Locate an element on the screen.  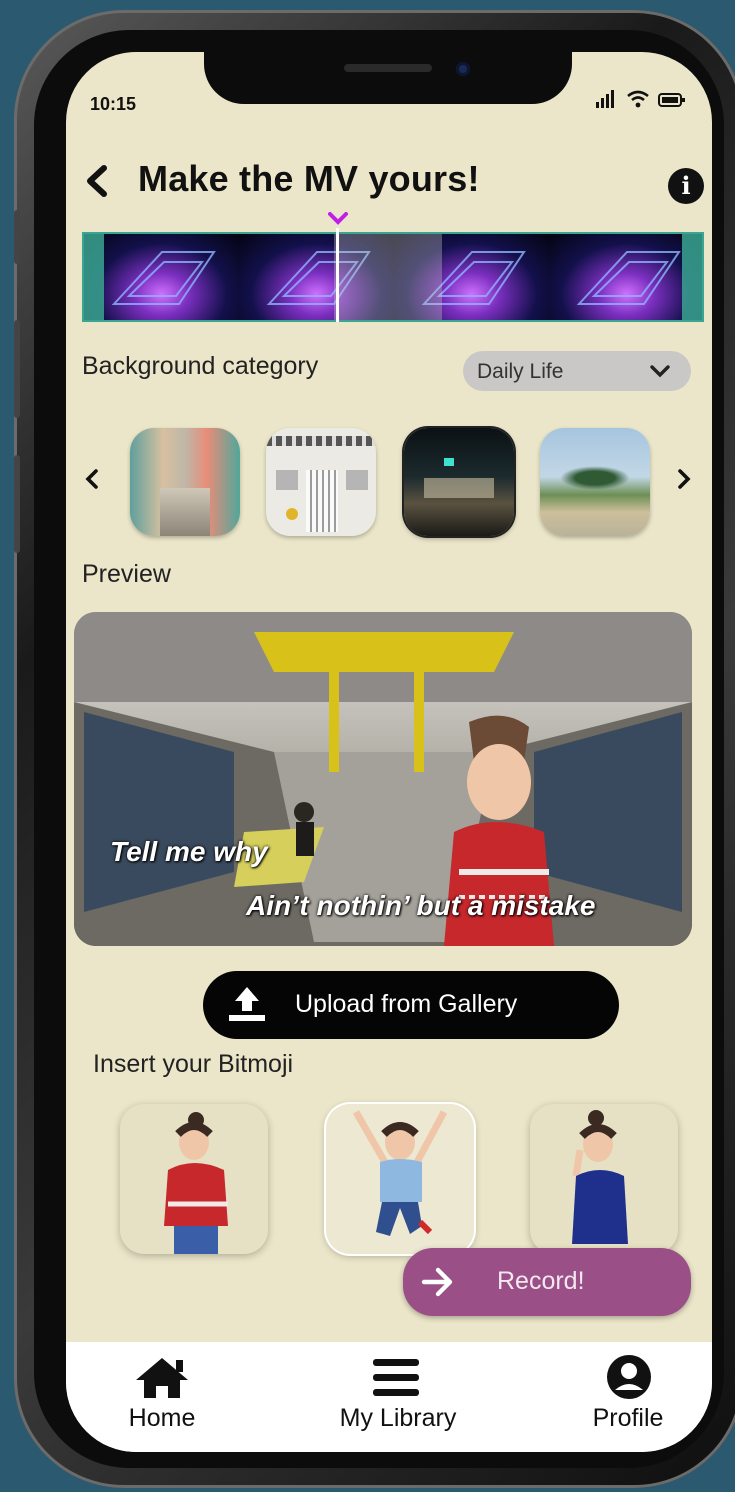
battery-icon is located at coordinates (671, 100).